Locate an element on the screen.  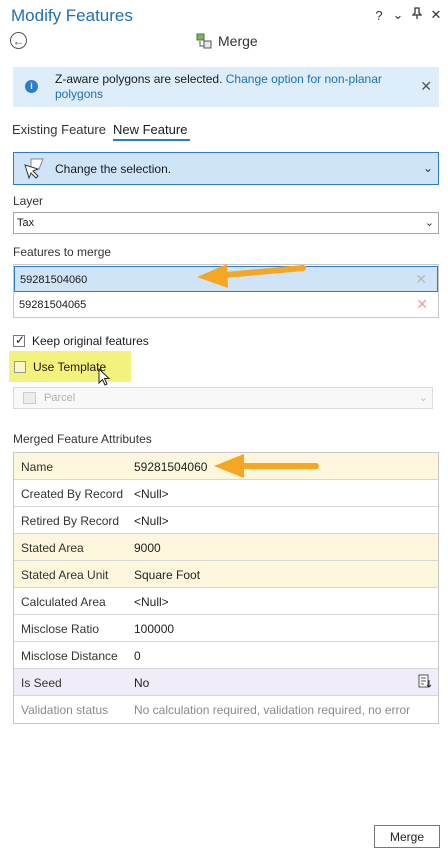
attr-key: Stated Area is located at coordinates (52, 548).